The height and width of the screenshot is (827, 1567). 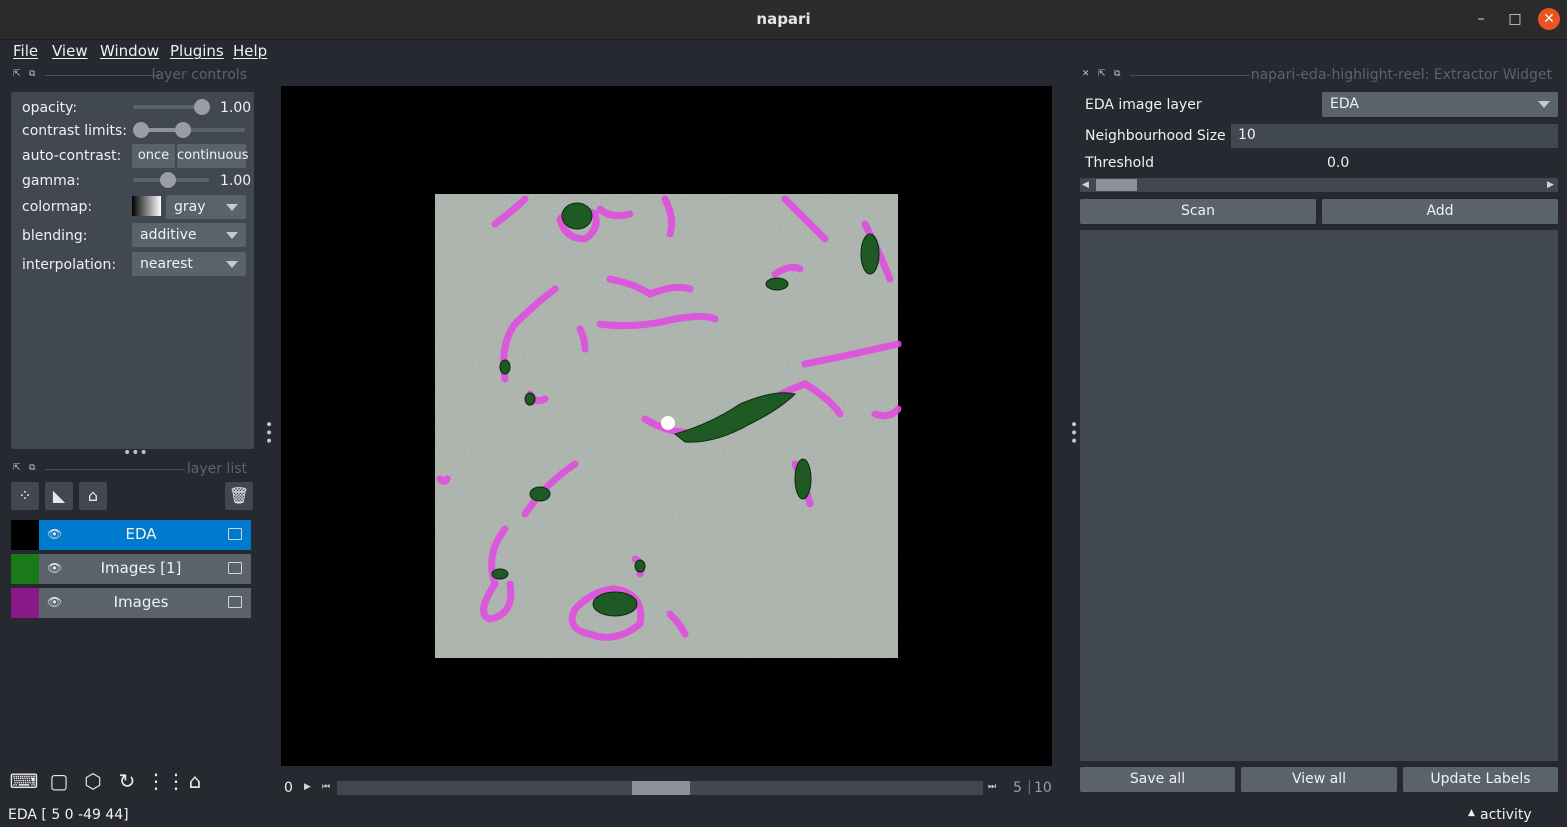 I want to click on console-icon: ⌨, so click(x=24, y=781).